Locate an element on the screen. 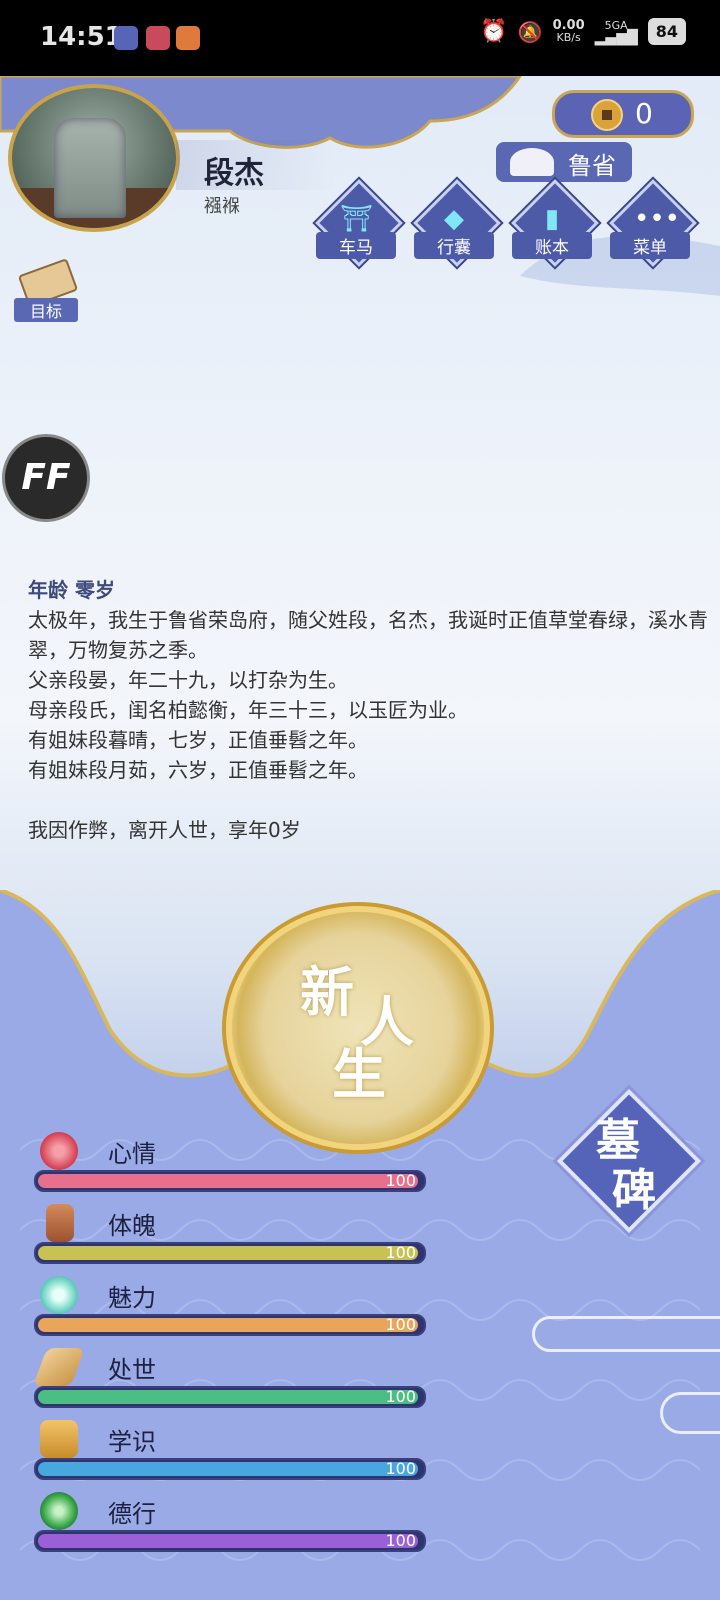 The image size is (720, 1600). stat-knowledge: 学识 100 is located at coordinates (232, 1453).